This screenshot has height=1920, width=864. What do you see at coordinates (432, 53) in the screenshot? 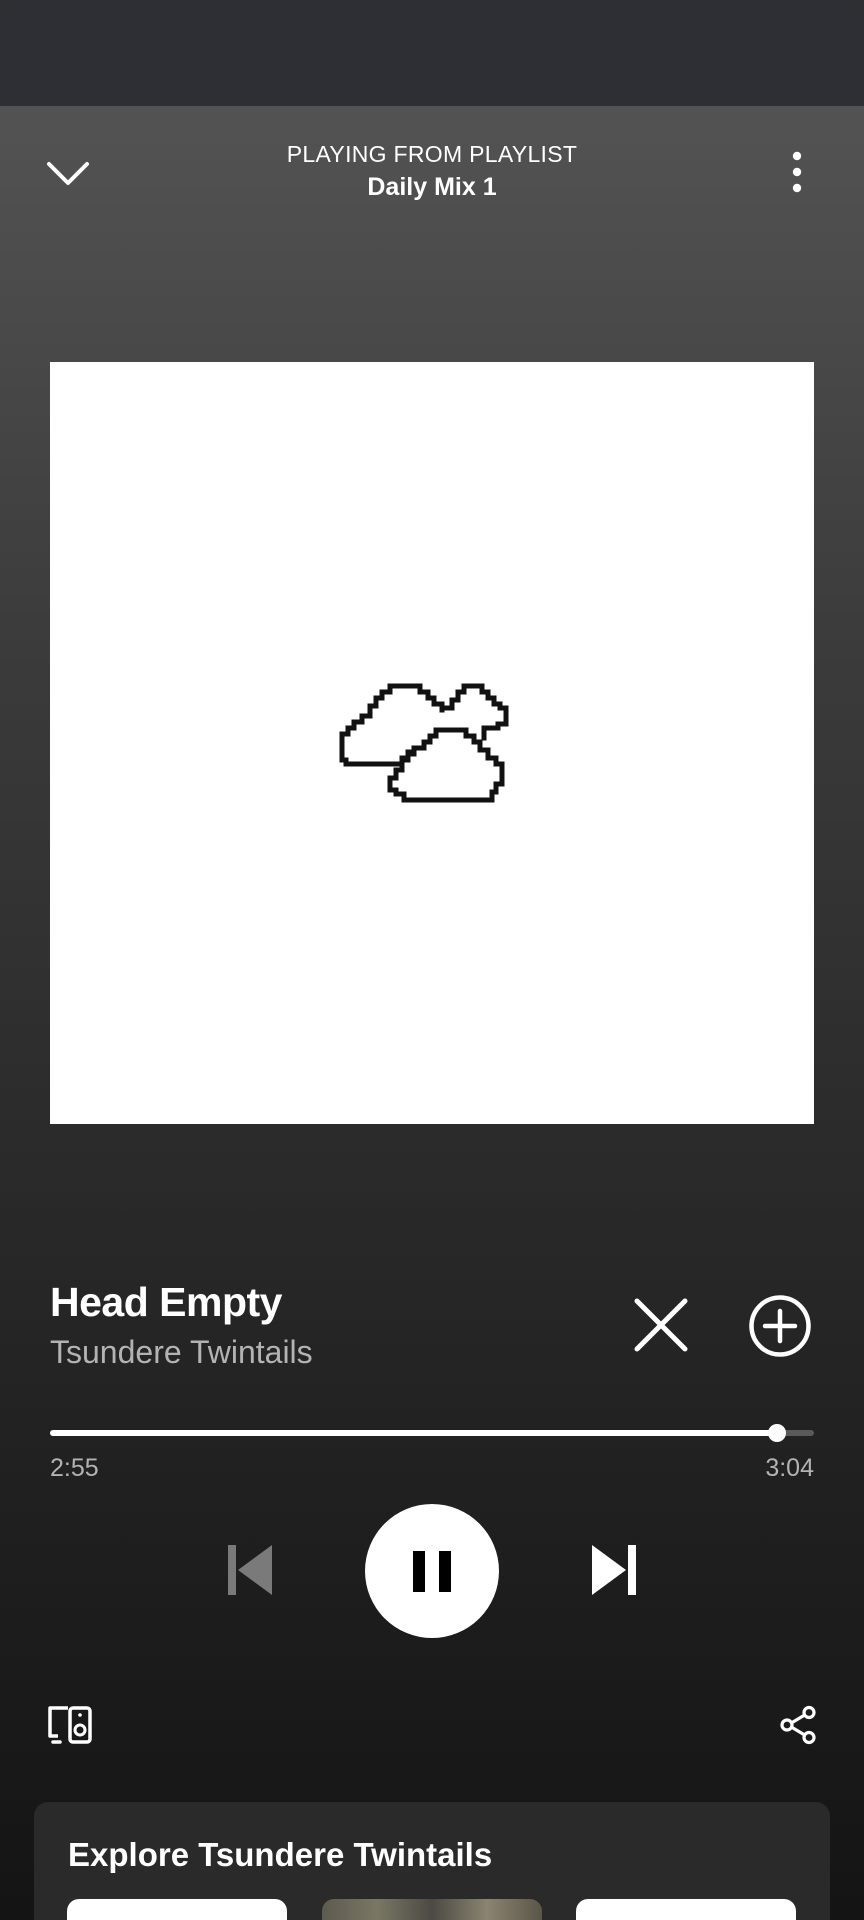
I see `sheet-handle-area` at bounding box center [432, 53].